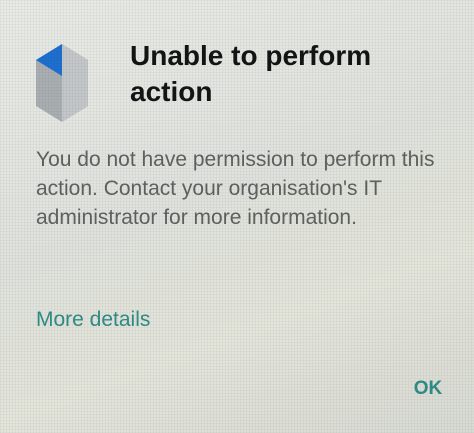 The height and width of the screenshot is (433, 474). What do you see at coordinates (62, 83) in the screenshot?
I see `device-admin-icon` at bounding box center [62, 83].